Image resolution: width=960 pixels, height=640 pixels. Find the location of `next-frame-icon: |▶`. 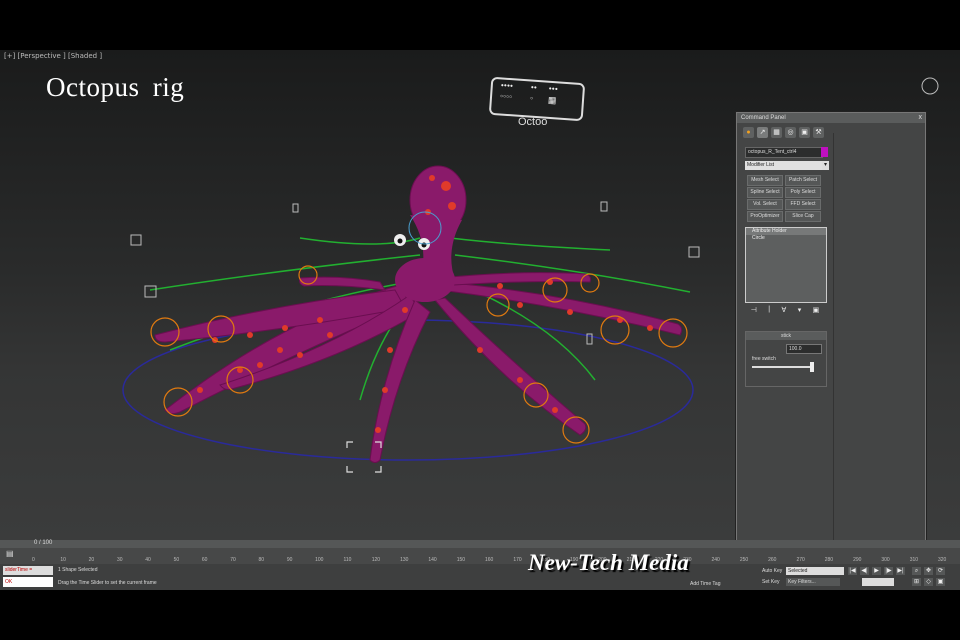

next-frame-icon: |▶ is located at coordinates (888, 571).